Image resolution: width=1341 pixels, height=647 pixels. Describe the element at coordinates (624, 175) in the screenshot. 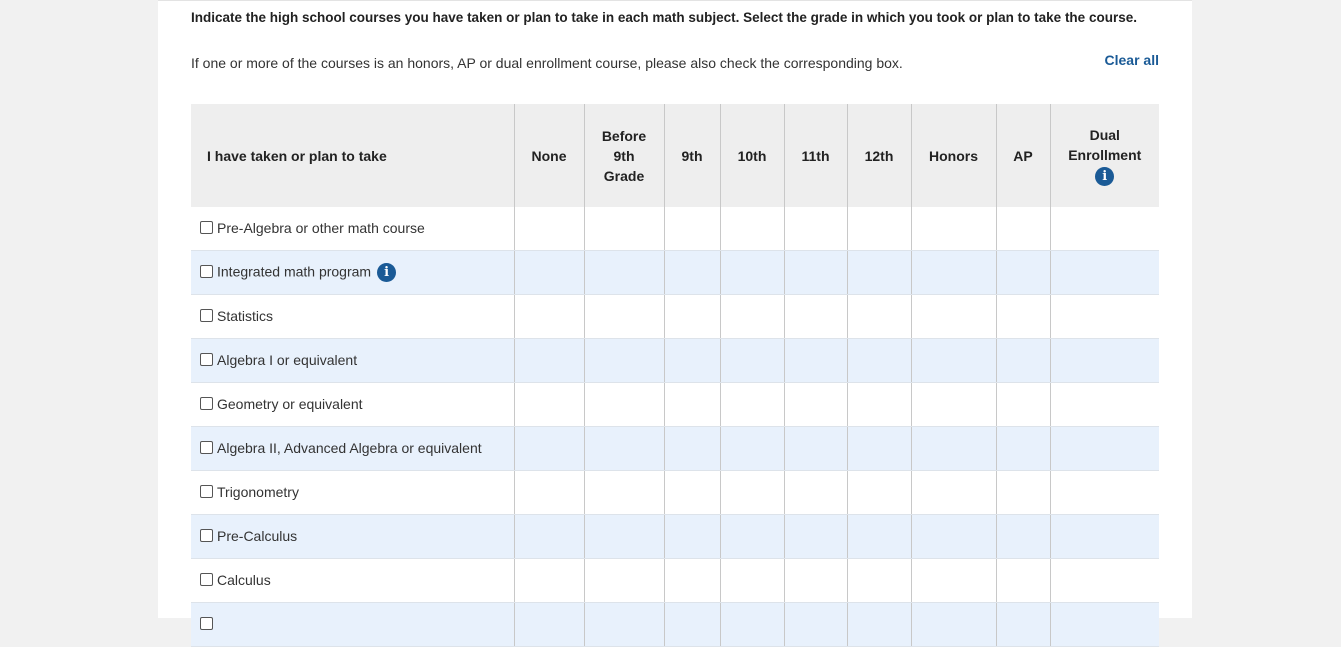

I see `header-before-line3: Grade` at that location.